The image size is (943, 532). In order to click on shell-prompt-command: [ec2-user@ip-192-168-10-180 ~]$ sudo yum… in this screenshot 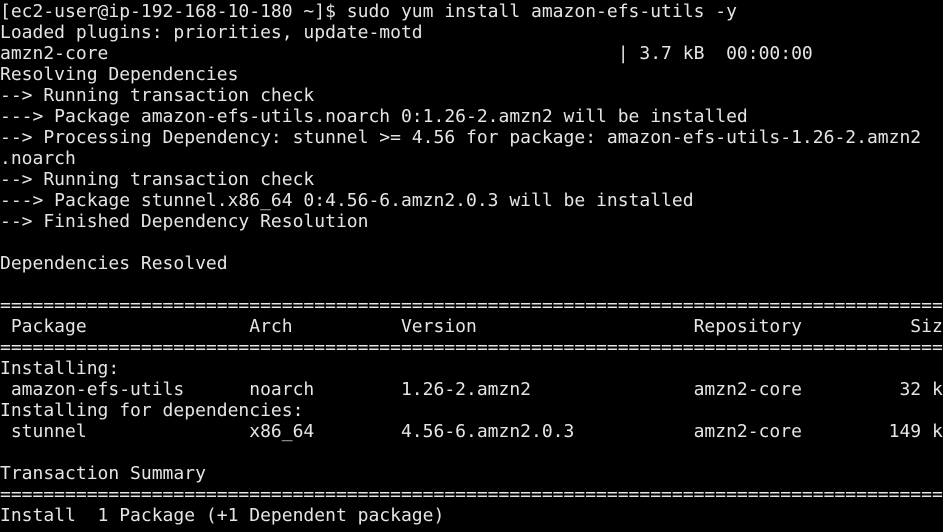, I will do `click(368, 11)`.